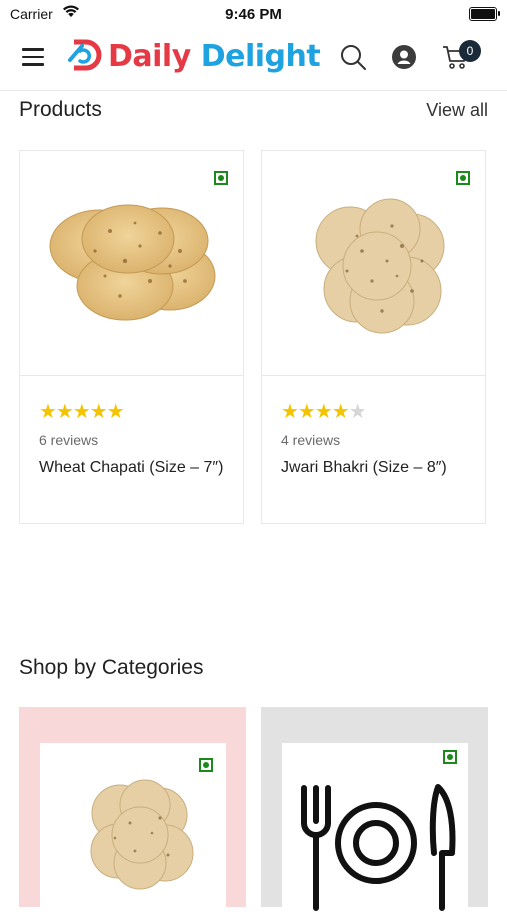  I want to click on brand-word-daily: Daily, so click(149, 56).